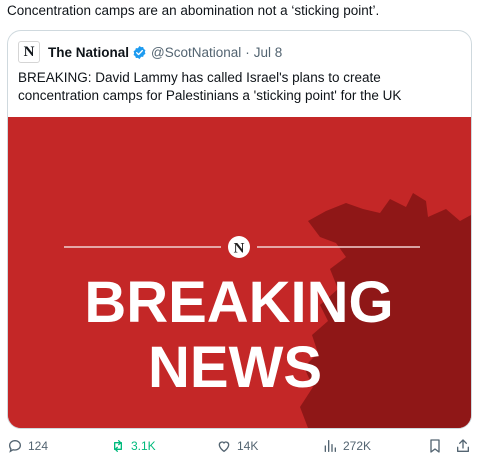 This screenshot has height=471, width=485. Describe the element at coordinates (239, 249) in the screenshot. I see `image-logo-letter: N` at that location.